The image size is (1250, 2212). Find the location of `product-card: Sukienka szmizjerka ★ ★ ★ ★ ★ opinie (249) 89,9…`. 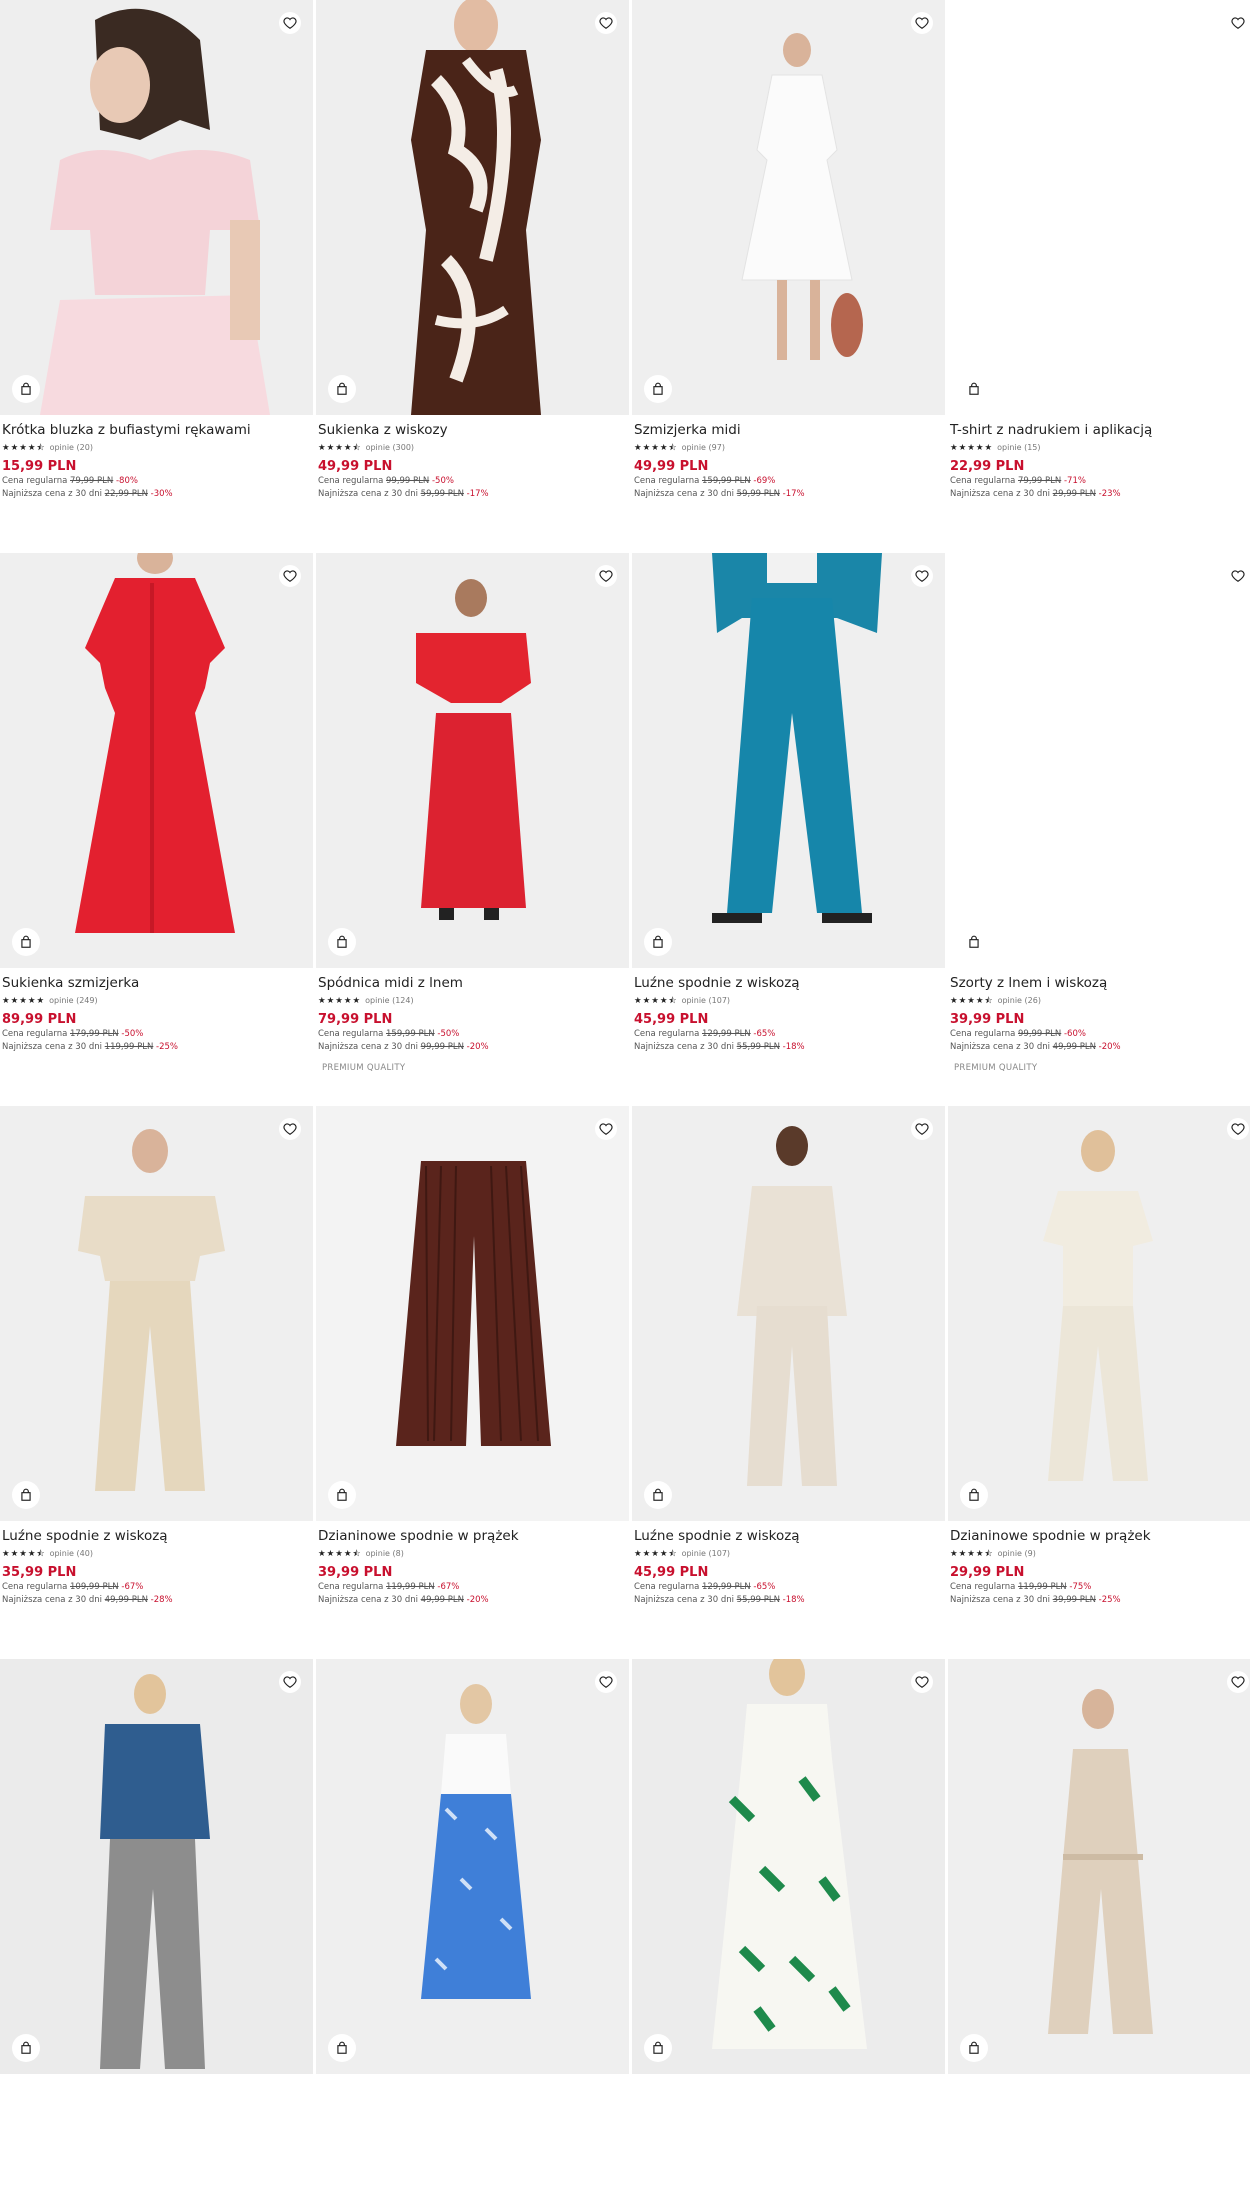

product-card: Sukienka szmizjerka ★ ★ ★ ★ ★ opinie (249) 89,9… is located at coordinates (156, 829).